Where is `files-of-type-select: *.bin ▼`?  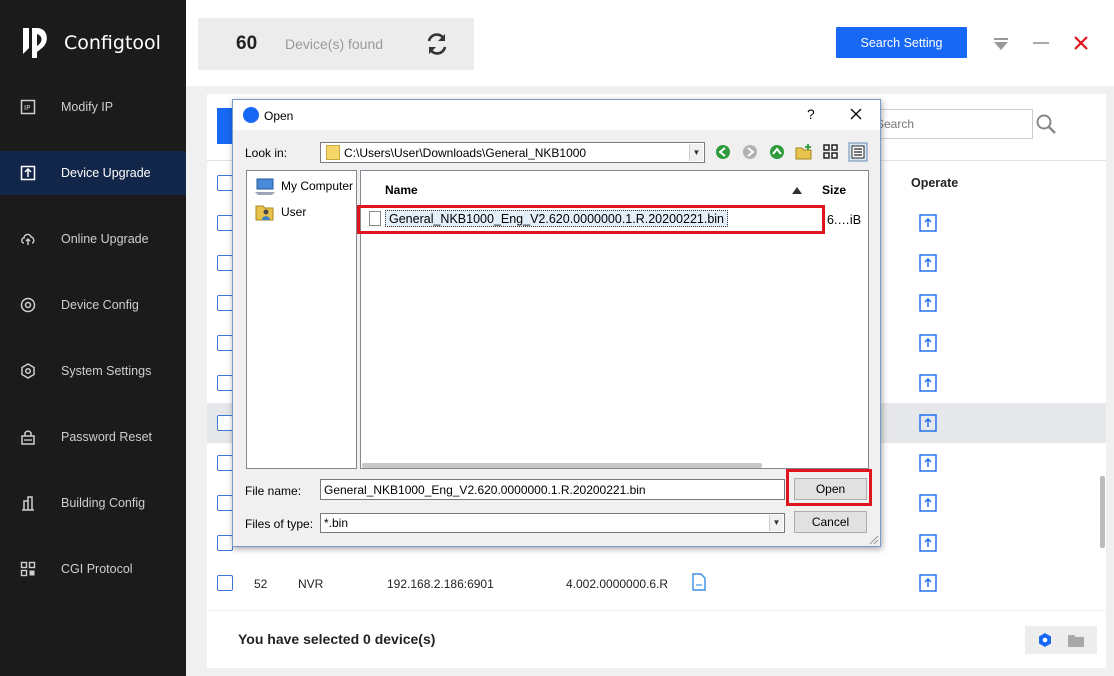
files-of-type-select: *.bin ▼ is located at coordinates (552, 523).